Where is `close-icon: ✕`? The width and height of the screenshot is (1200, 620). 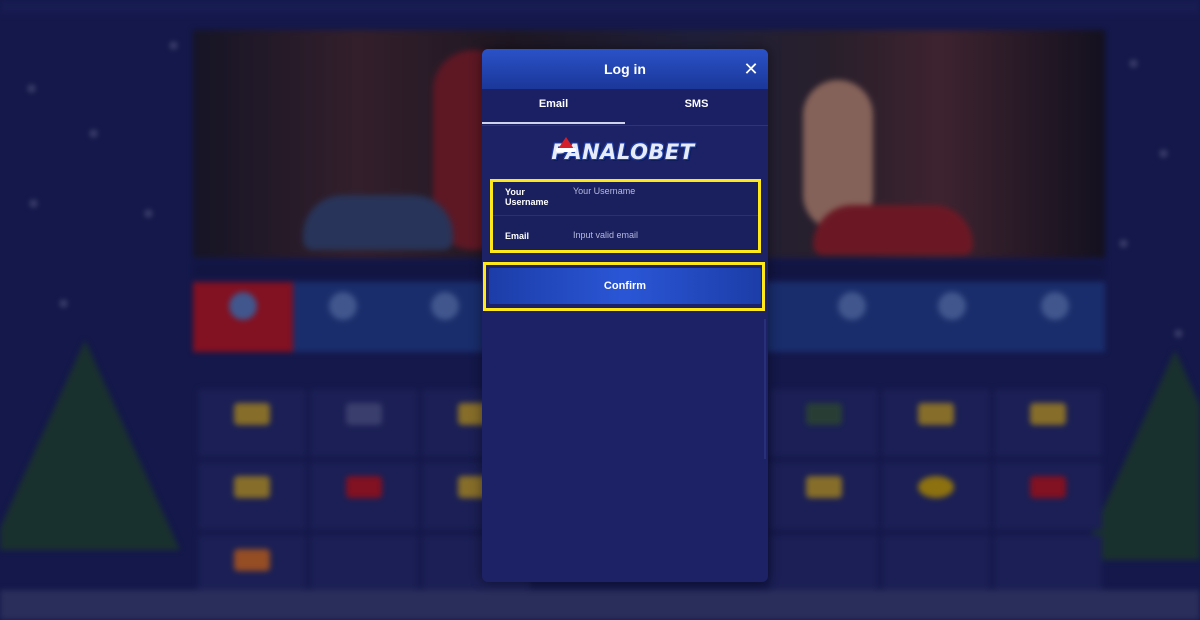
close-icon: ✕ is located at coordinates (751, 69).